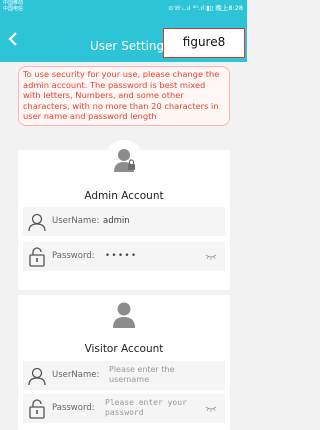 Image resolution: width=320 pixels, height=430 pixels. I want to click on username-input: admin, so click(148, 221).